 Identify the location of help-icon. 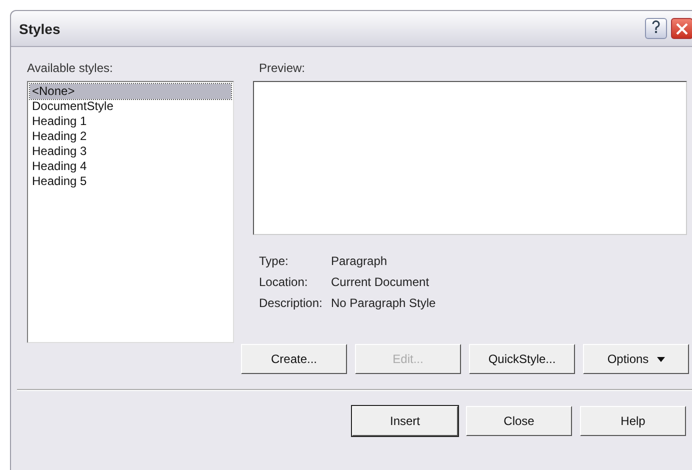
(656, 27).